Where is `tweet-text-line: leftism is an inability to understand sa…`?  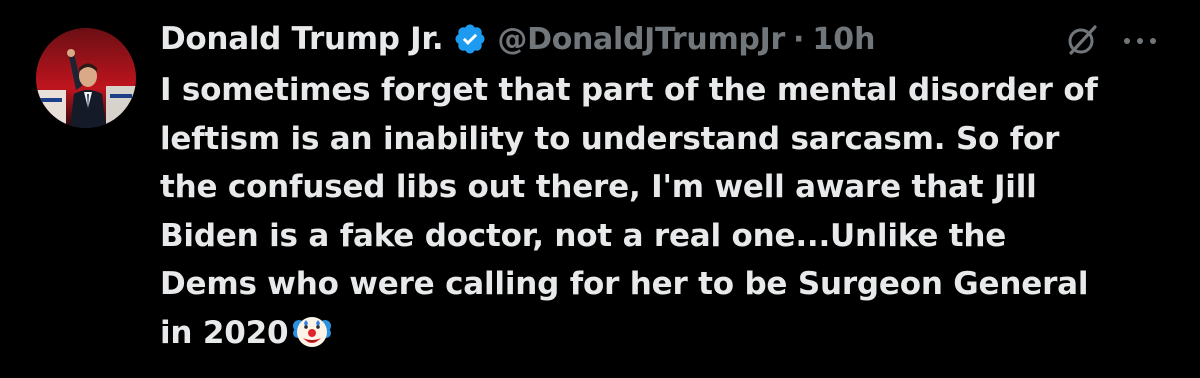 tweet-text-line: leftism is an inability to understand sa… is located at coordinates (610, 138).